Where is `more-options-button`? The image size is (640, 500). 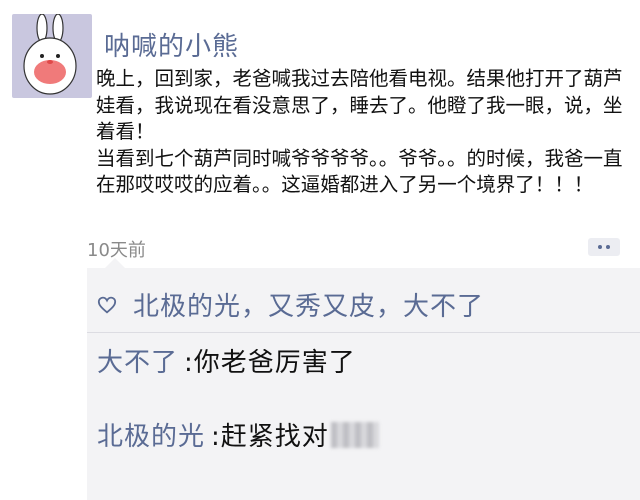
more-options-button is located at coordinates (604, 247).